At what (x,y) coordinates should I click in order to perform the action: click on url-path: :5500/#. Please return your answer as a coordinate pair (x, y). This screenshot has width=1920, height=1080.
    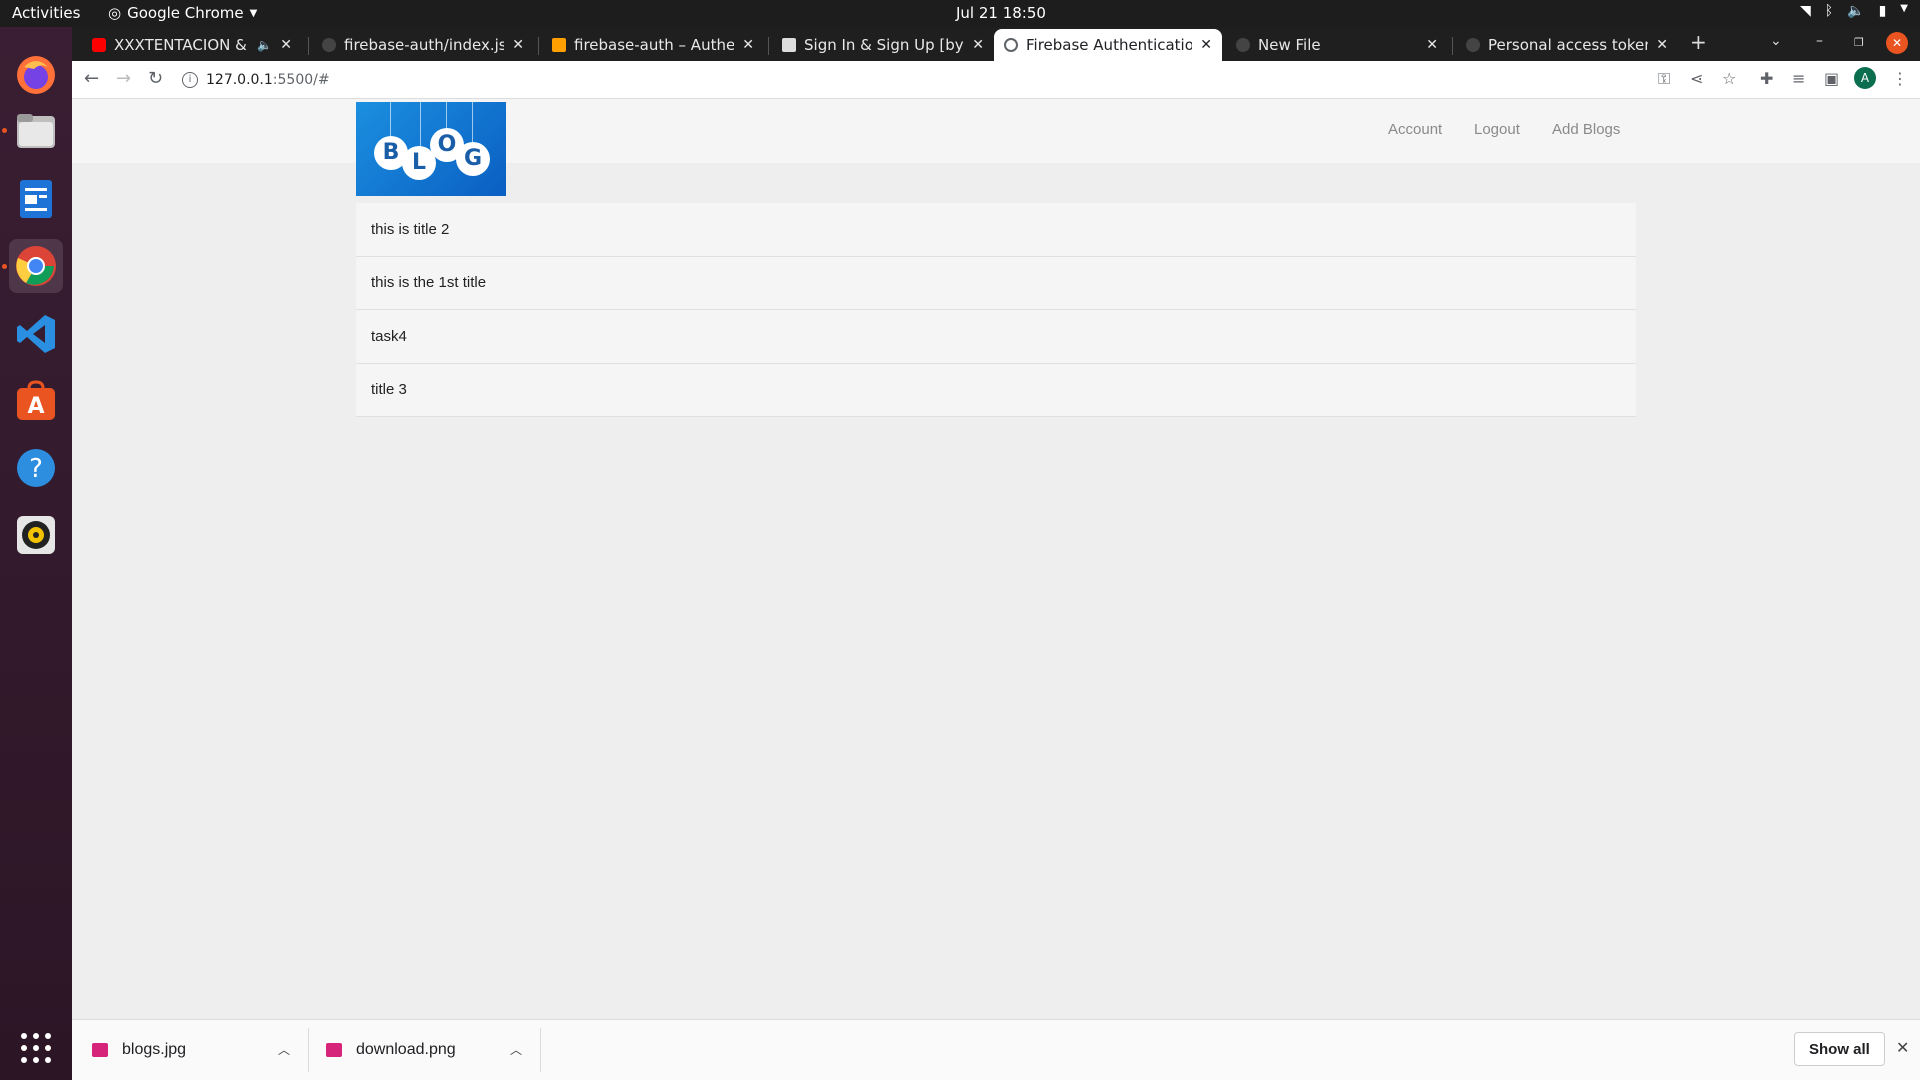
    Looking at the image, I should click on (301, 80).